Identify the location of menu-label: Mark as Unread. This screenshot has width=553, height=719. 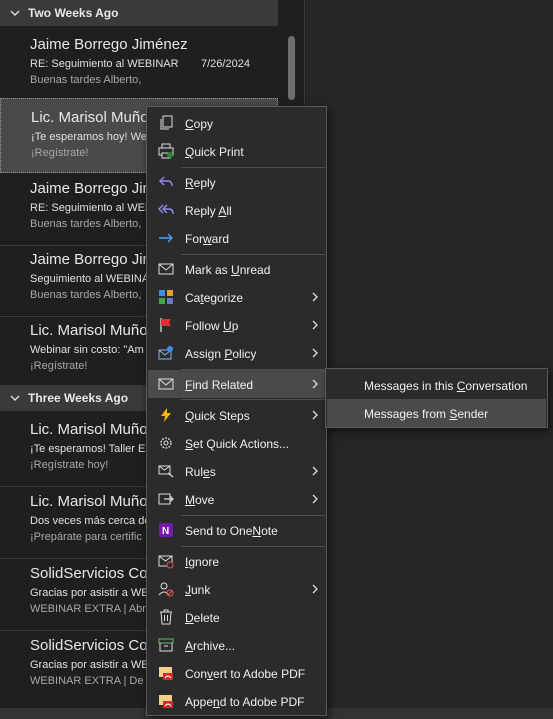
(228, 270).